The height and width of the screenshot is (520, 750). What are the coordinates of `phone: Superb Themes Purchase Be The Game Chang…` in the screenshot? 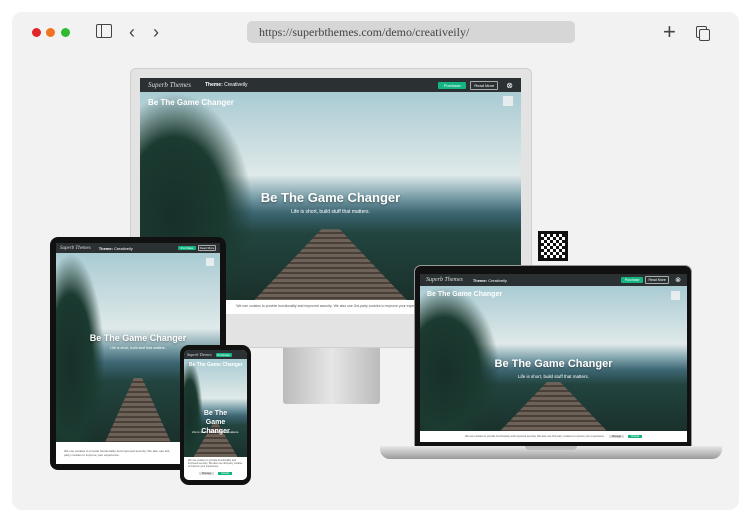 It's located at (215, 415).